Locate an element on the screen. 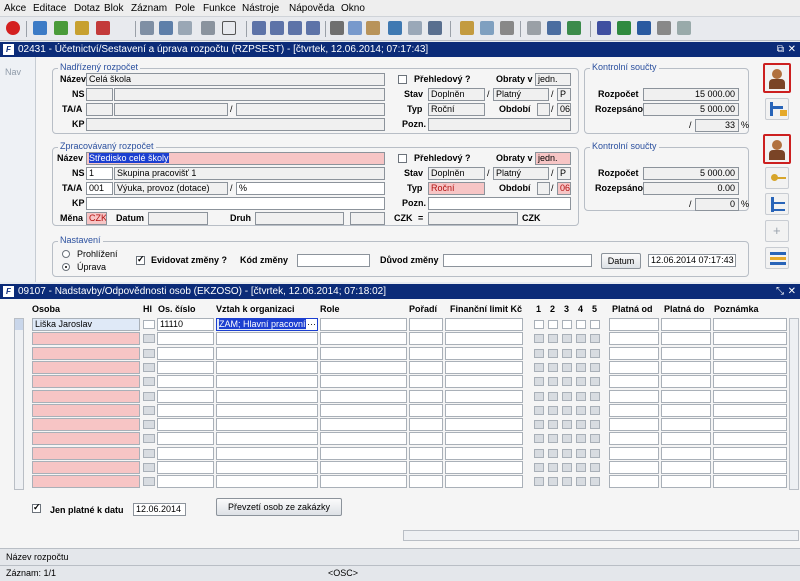 Image resolution: width=800 pixels, height=581 pixels. current-taa-name-field: Výuka, provoz (dotace) is located at coordinates (171, 188).